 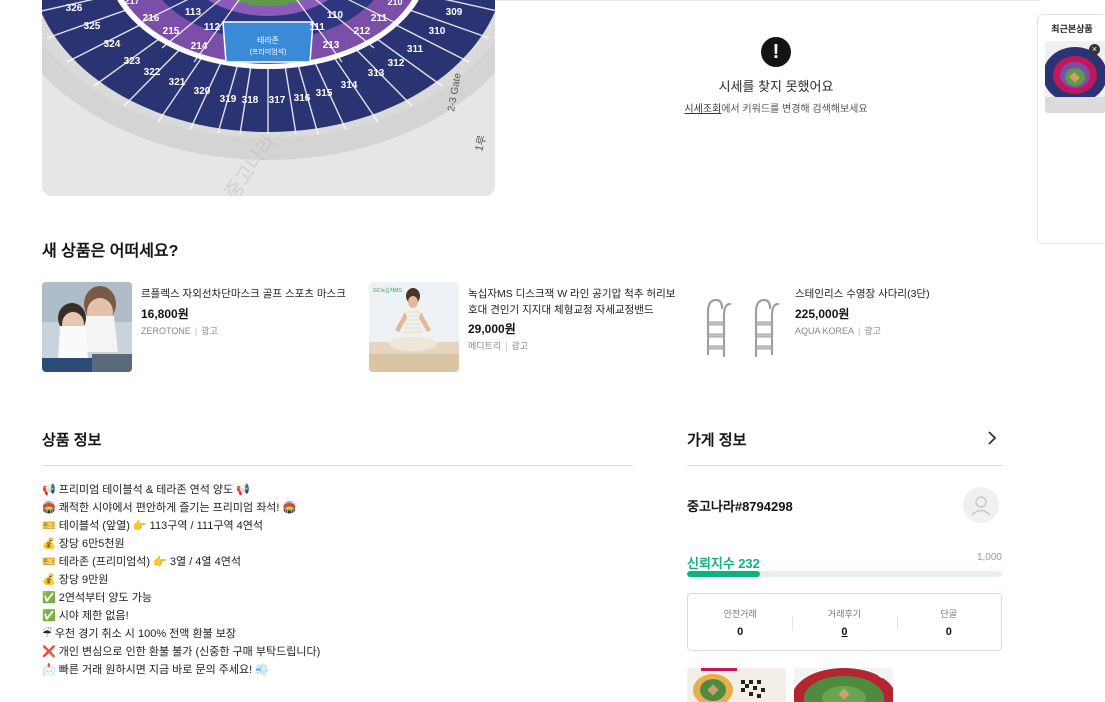 I want to click on stat-label: 안전거래, so click(x=740, y=614).